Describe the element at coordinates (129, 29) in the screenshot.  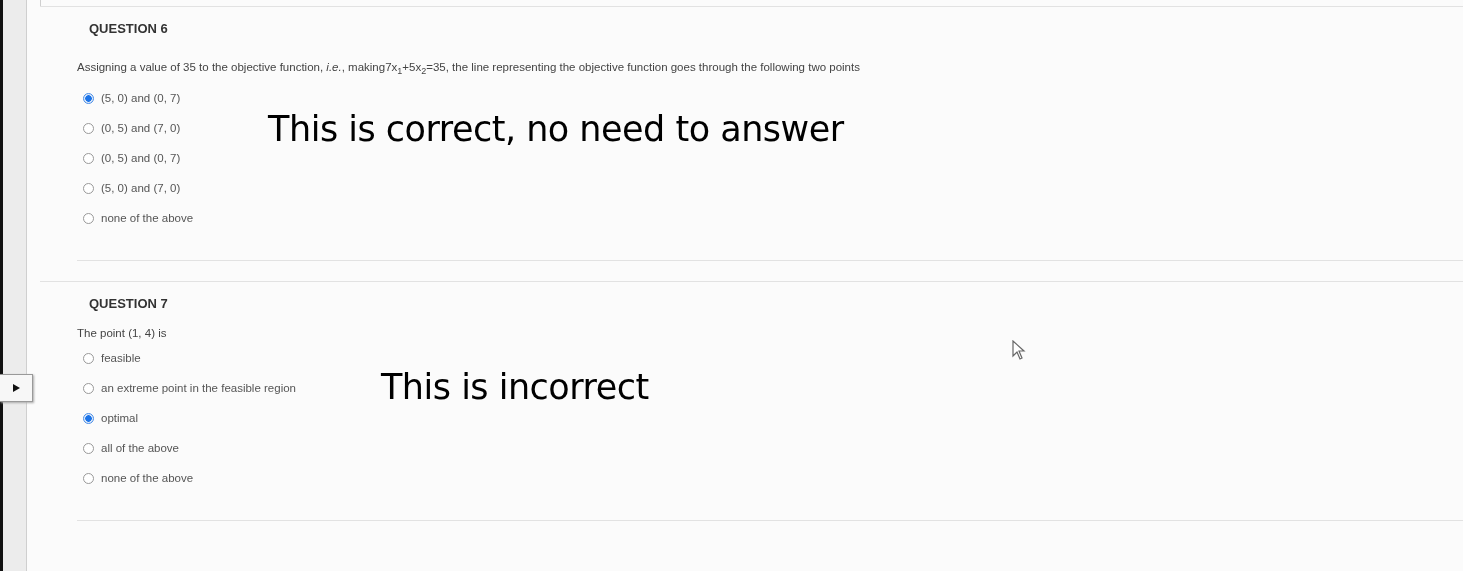
I see `question-heading: QUESTION 6` at that location.